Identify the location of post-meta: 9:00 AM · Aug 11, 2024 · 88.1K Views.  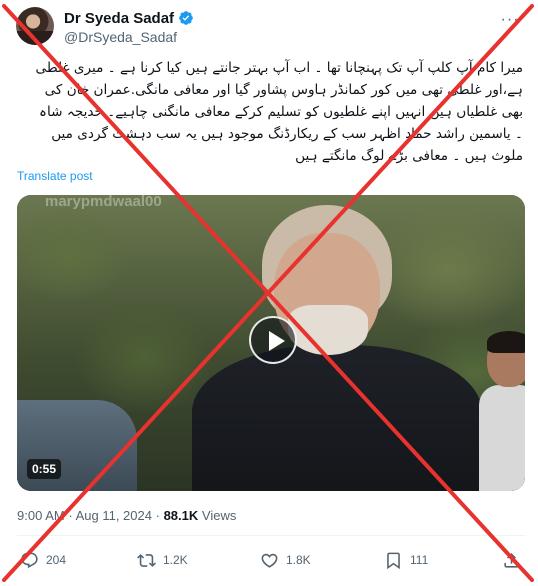
(126, 515).